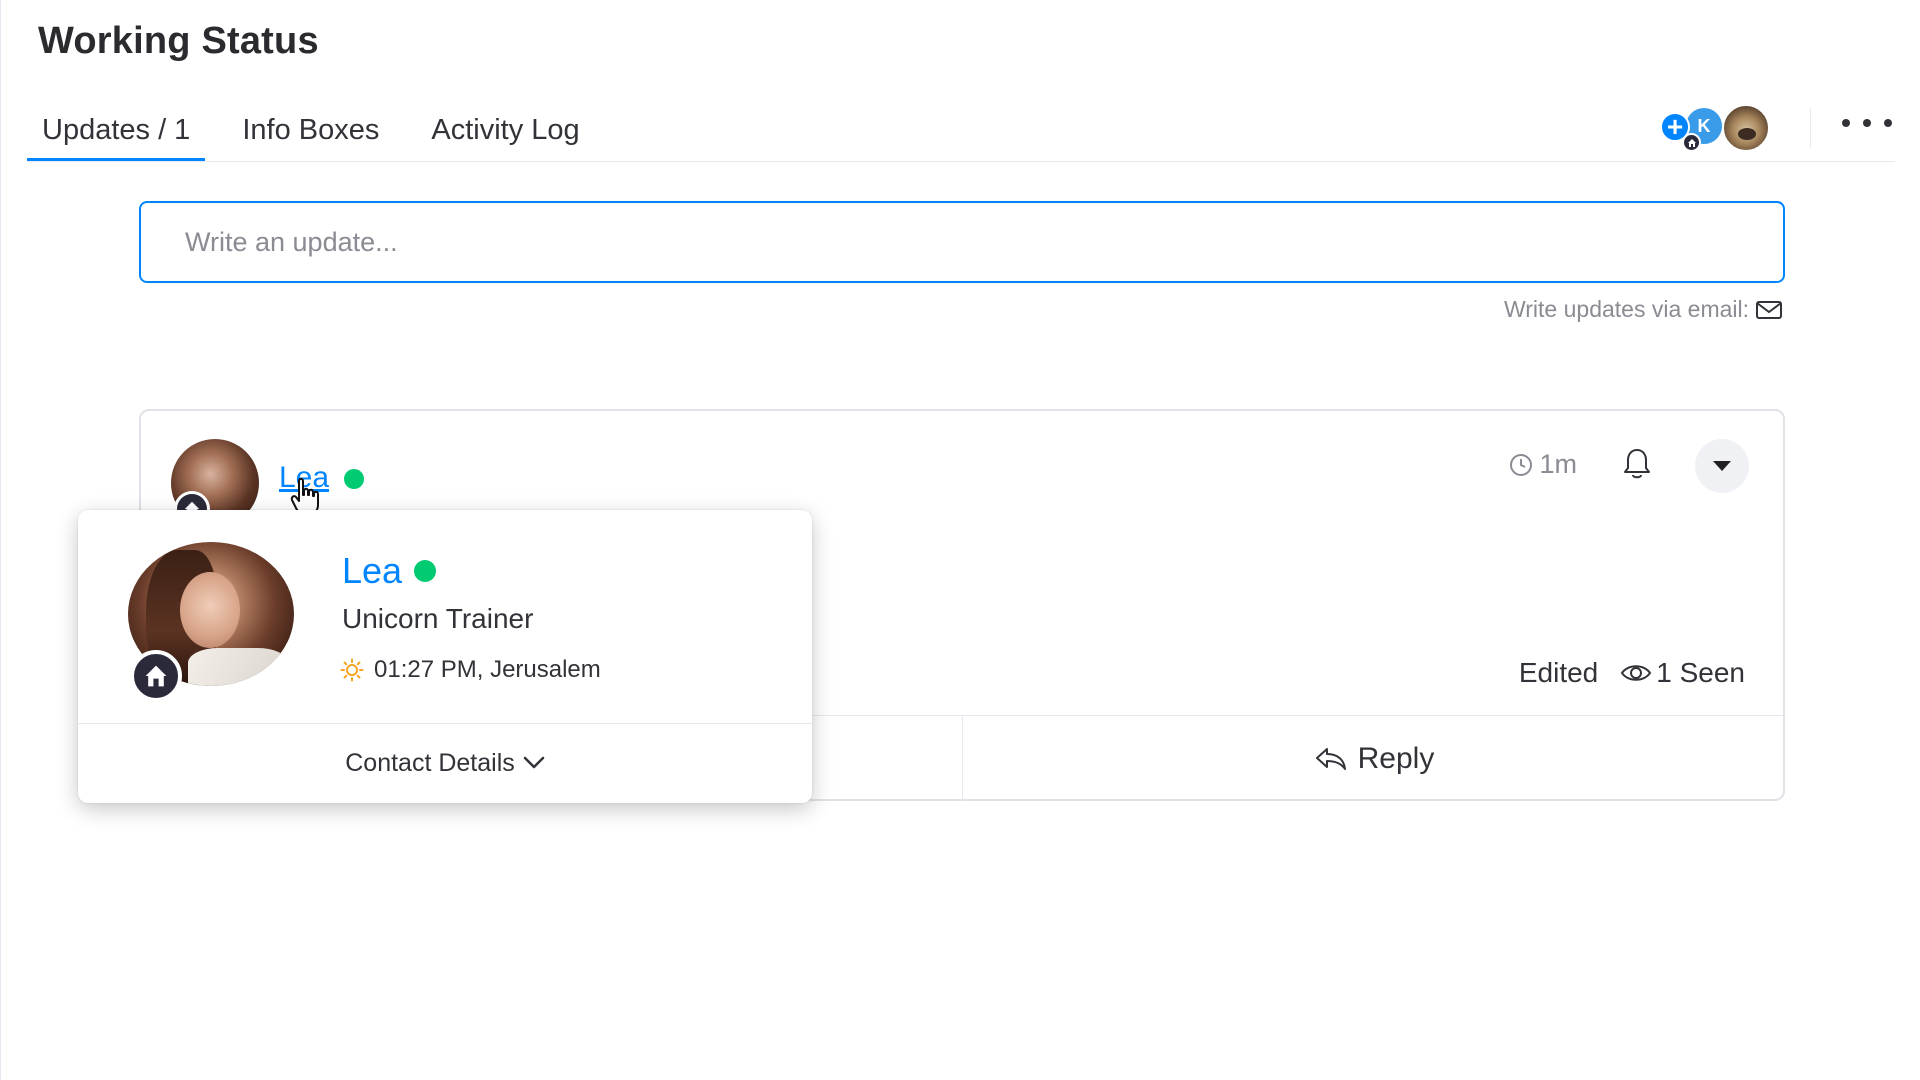 The height and width of the screenshot is (1080, 1920). Describe the element at coordinates (0, 540) in the screenshot. I see `page-edge` at that location.